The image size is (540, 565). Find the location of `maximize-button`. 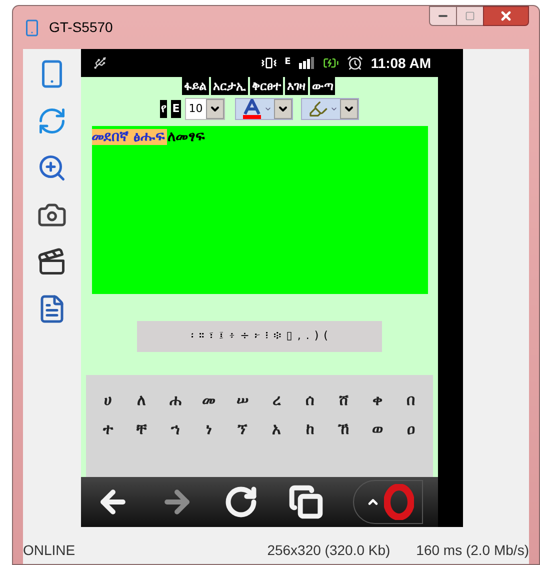

maximize-button is located at coordinates (470, 16).